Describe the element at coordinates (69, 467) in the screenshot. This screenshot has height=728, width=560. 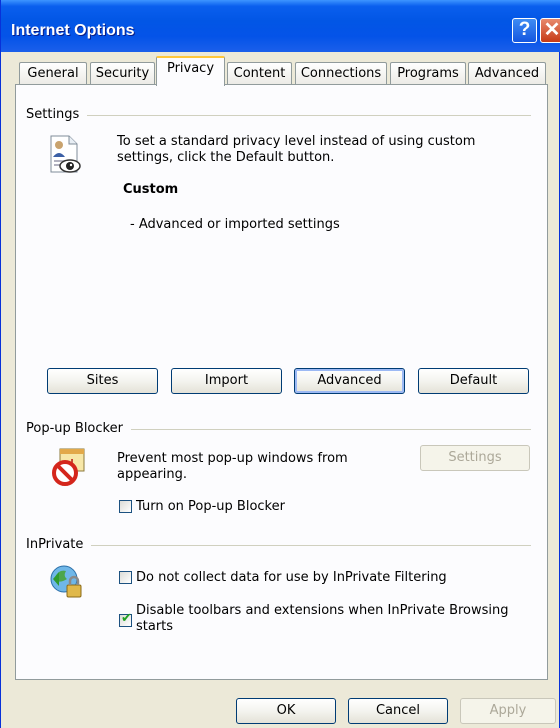
I see `popup-blocker-icon: !` at that location.